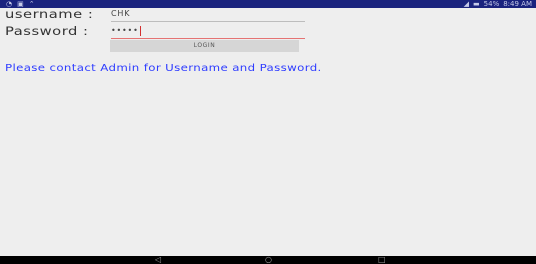  What do you see at coordinates (208, 15) in the screenshot?
I see `username-field: CHK` at bounding box center [208, 15].